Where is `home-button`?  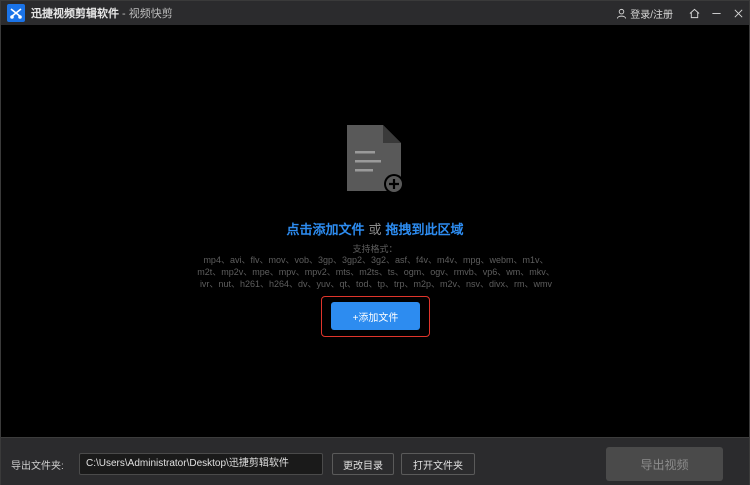 home-button is located at coordinates (694, 13).